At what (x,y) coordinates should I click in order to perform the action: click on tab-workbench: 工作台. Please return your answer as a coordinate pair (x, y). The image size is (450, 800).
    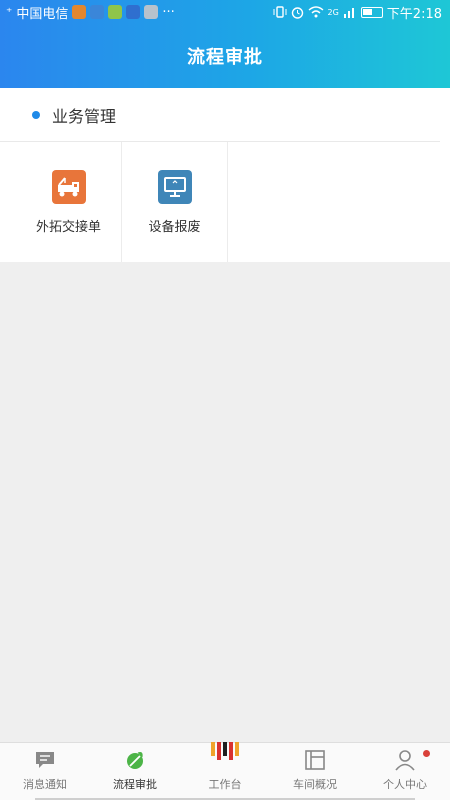
    Looking at the image, I should click on (225, 771).